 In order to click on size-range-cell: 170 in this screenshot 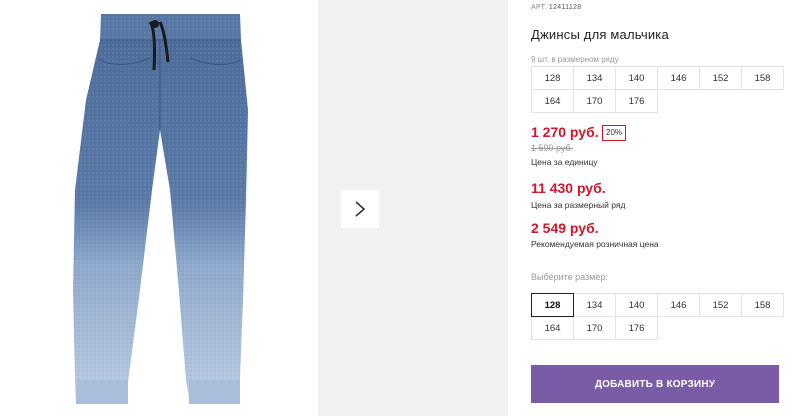, I will do `click(594, 101)`.